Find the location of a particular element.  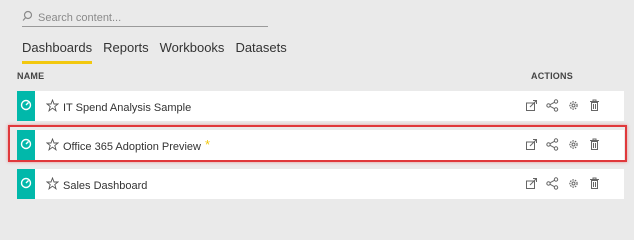

tab-workbooks: Workbooks is located at coordinates (192, 52).